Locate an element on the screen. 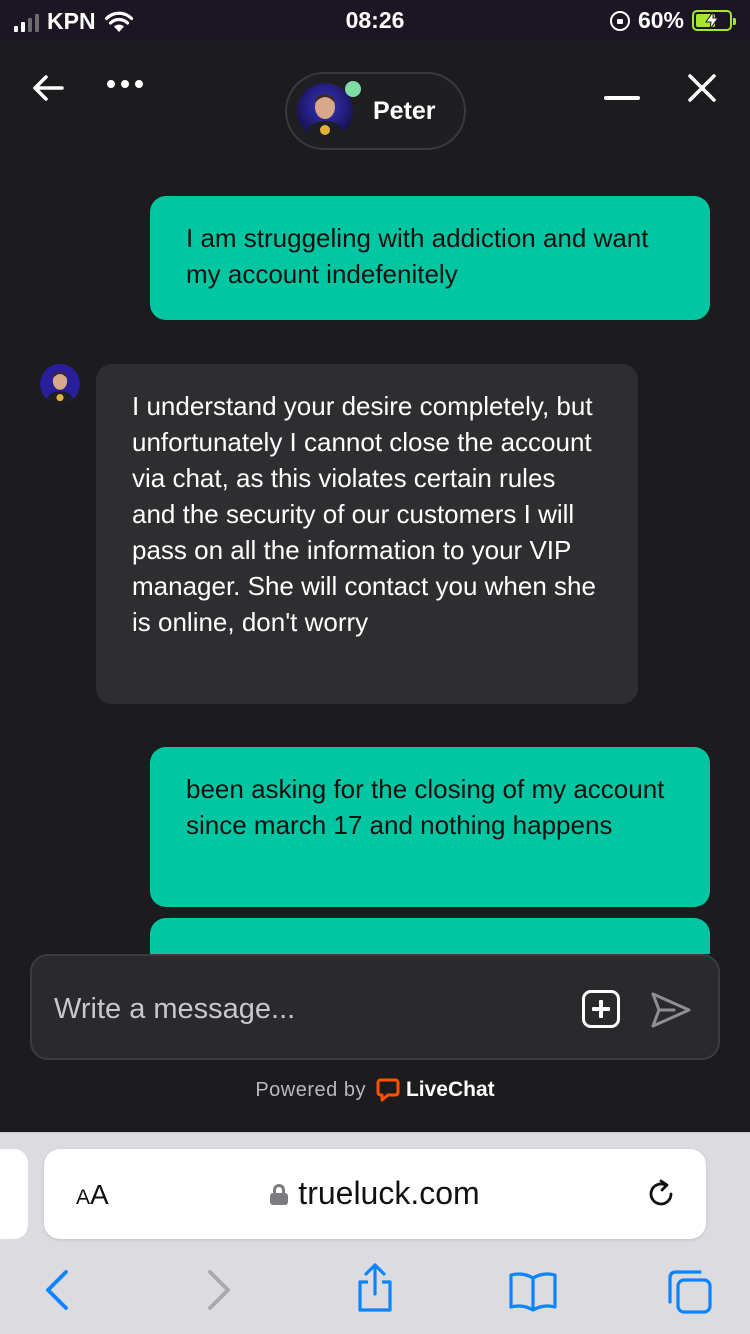  minimize-icon is located at coordinates (622, 98).